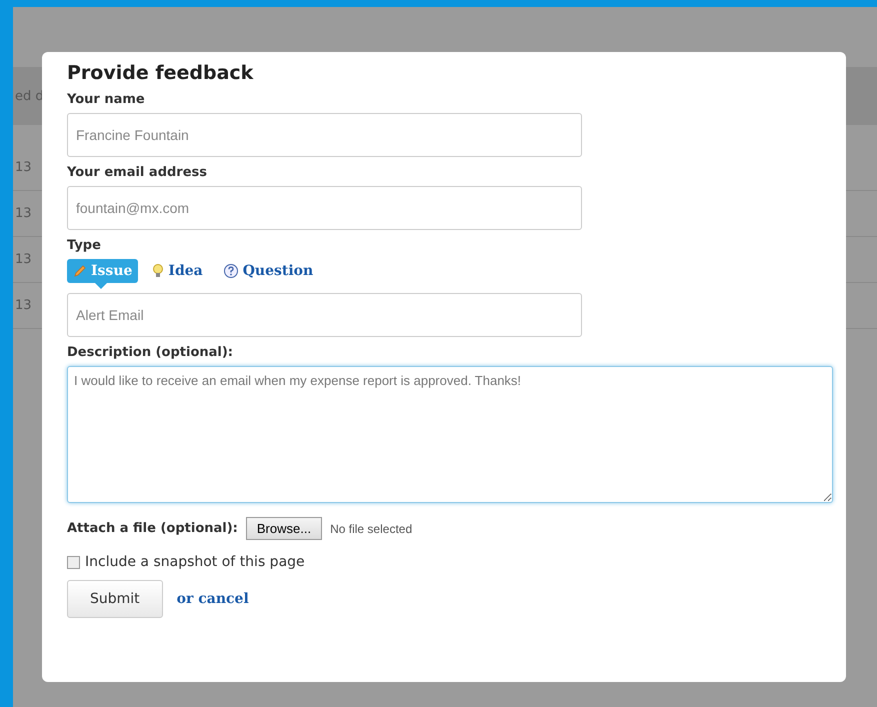 The image size is (877, 707). What do you see at coordinates (152, 528) in the screenshot?
I see `field-label: Attach a file (optional):` at bounding box center [152, 528].